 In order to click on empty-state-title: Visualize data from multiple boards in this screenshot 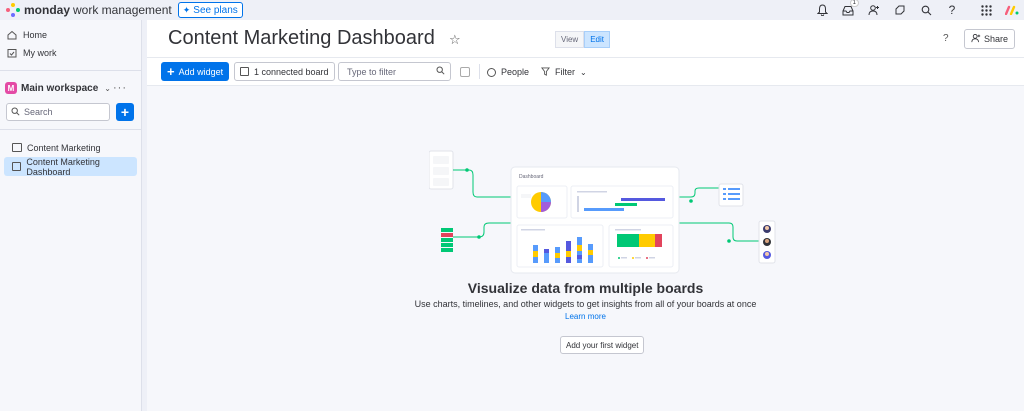, I will do `click(585, 288)`.